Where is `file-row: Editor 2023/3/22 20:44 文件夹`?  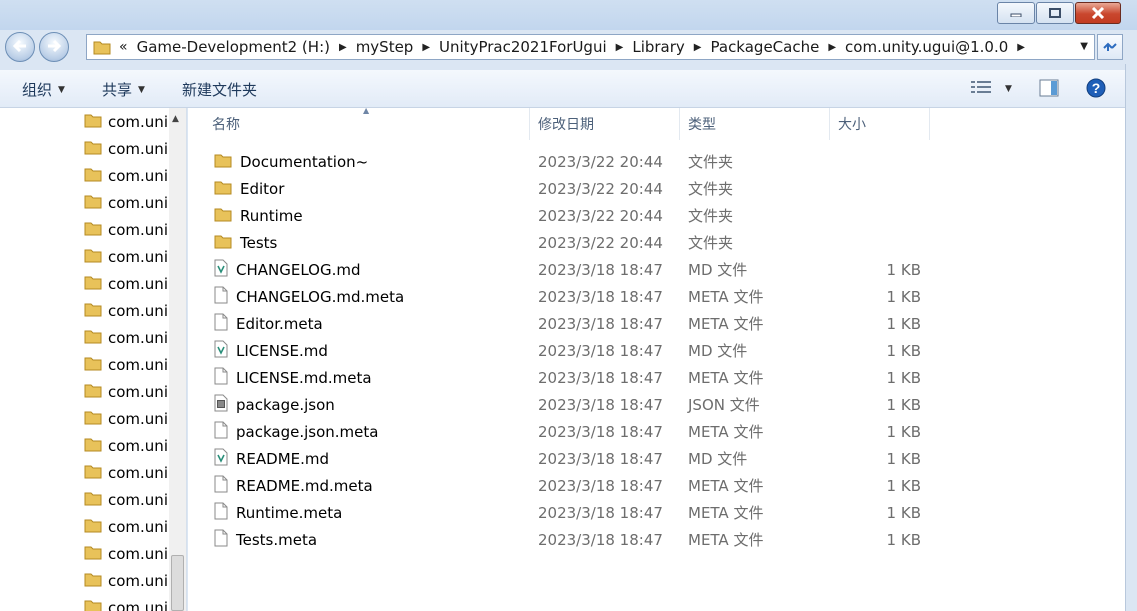
file-row: Editor 2023/3/22 20:44 文件夹 is located at coordinates (656, 188).